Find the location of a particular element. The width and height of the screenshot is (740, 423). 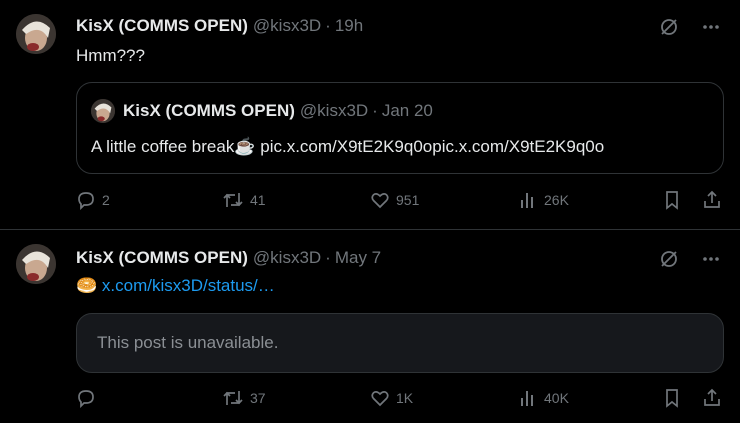

action-bar: 37 1K 40K is located at coordinates (401, 400).